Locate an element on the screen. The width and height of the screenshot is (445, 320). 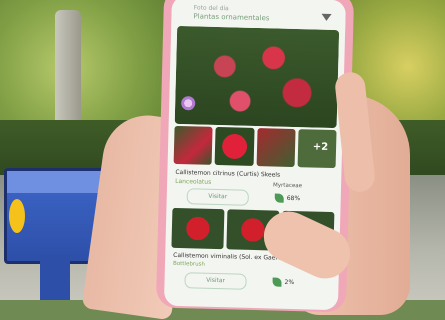
hero-flower-photo is located at coordinates (257, 77).